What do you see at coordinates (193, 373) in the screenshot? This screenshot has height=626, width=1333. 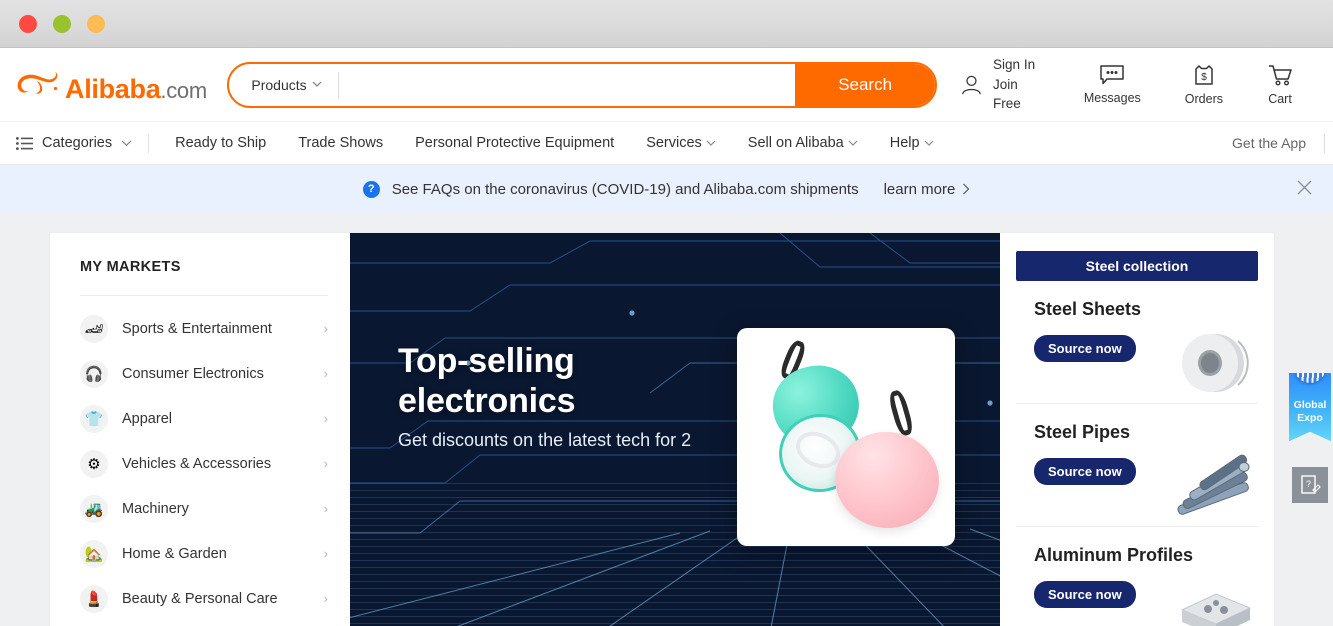 I see `market-item-label: Consumer Electronics` at bounding box center [193, 373].